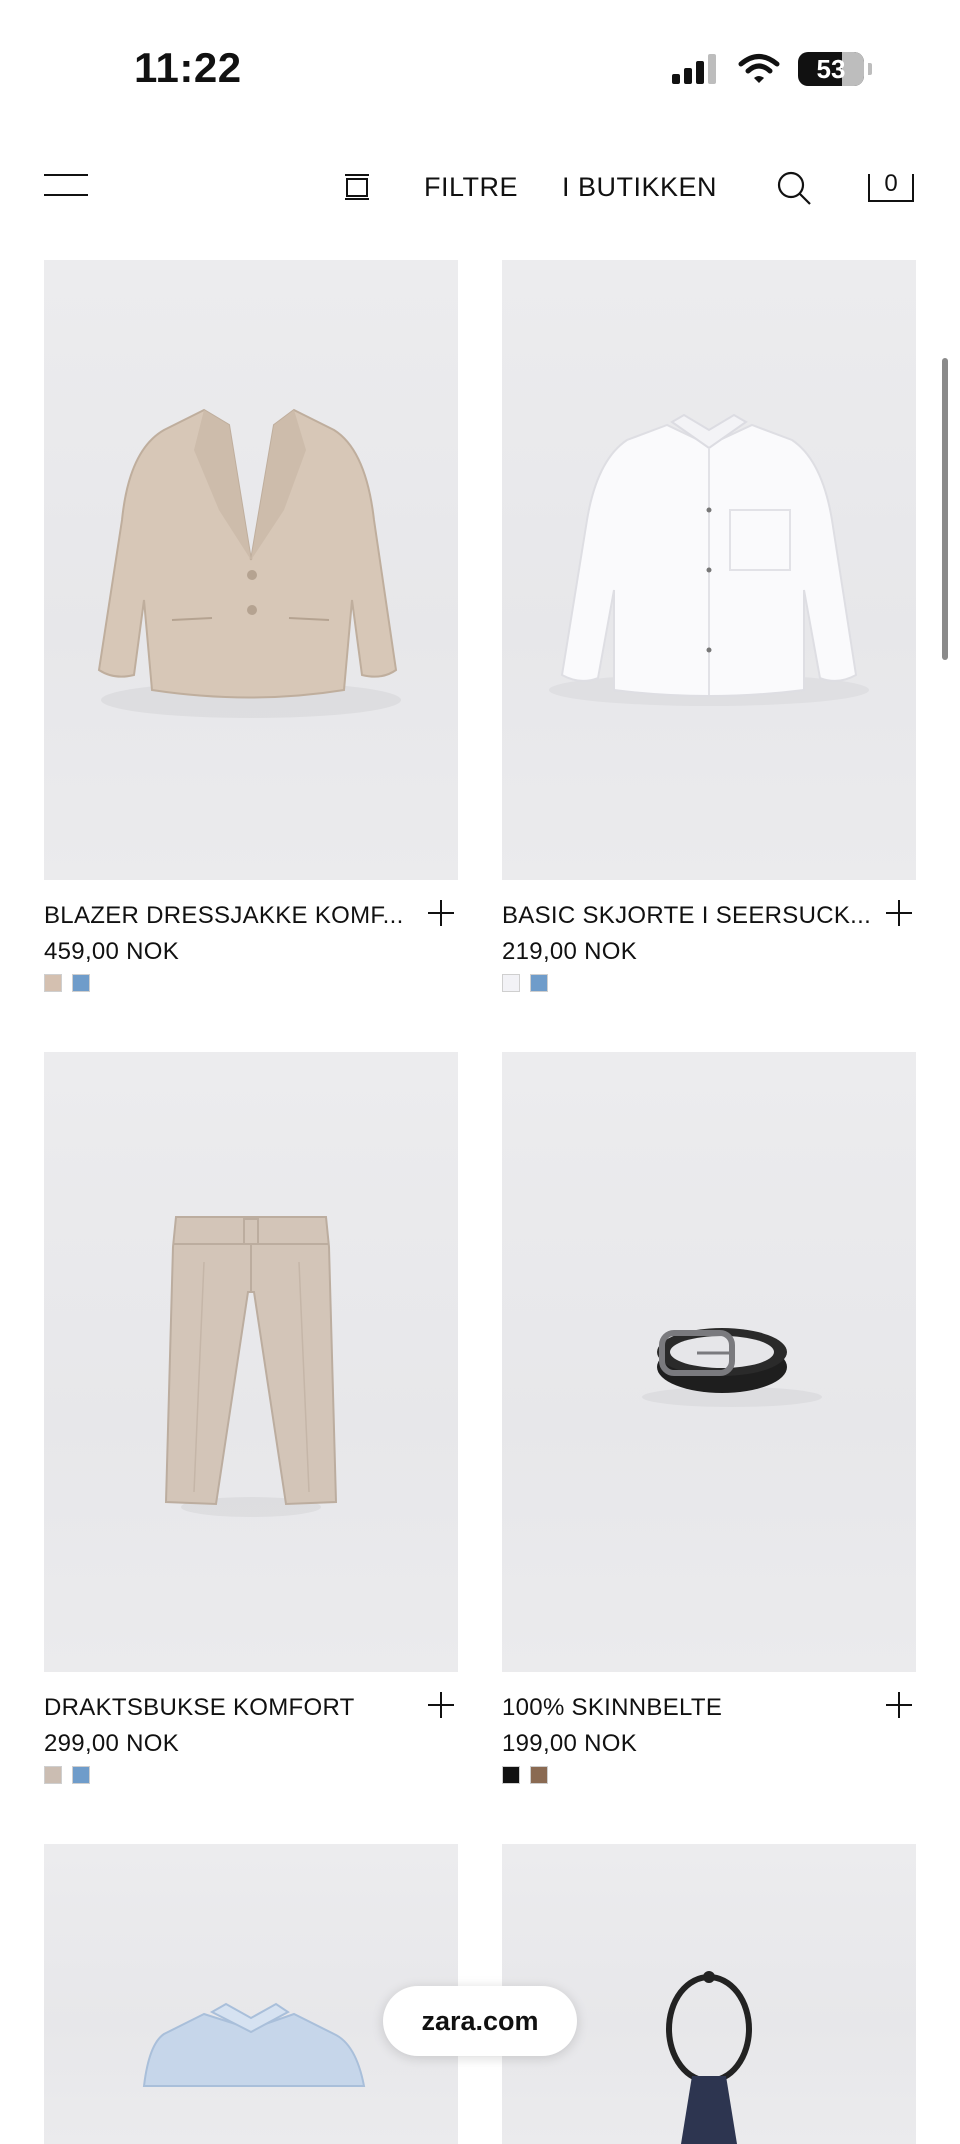 The width and height of the screenshot is (960, 2144). I want to click on product-card: BLAZER DRESSJAKKE KOMF... 459,00 NOK, so click(251, 630).